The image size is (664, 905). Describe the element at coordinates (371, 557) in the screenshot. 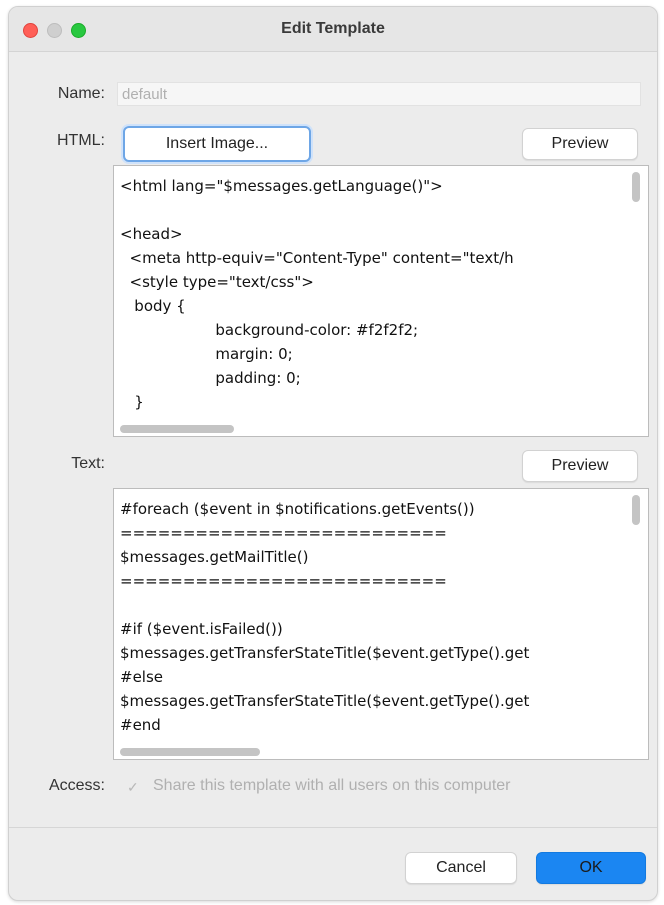

I see `text-line: $messages.getMailTitle()` at that location.